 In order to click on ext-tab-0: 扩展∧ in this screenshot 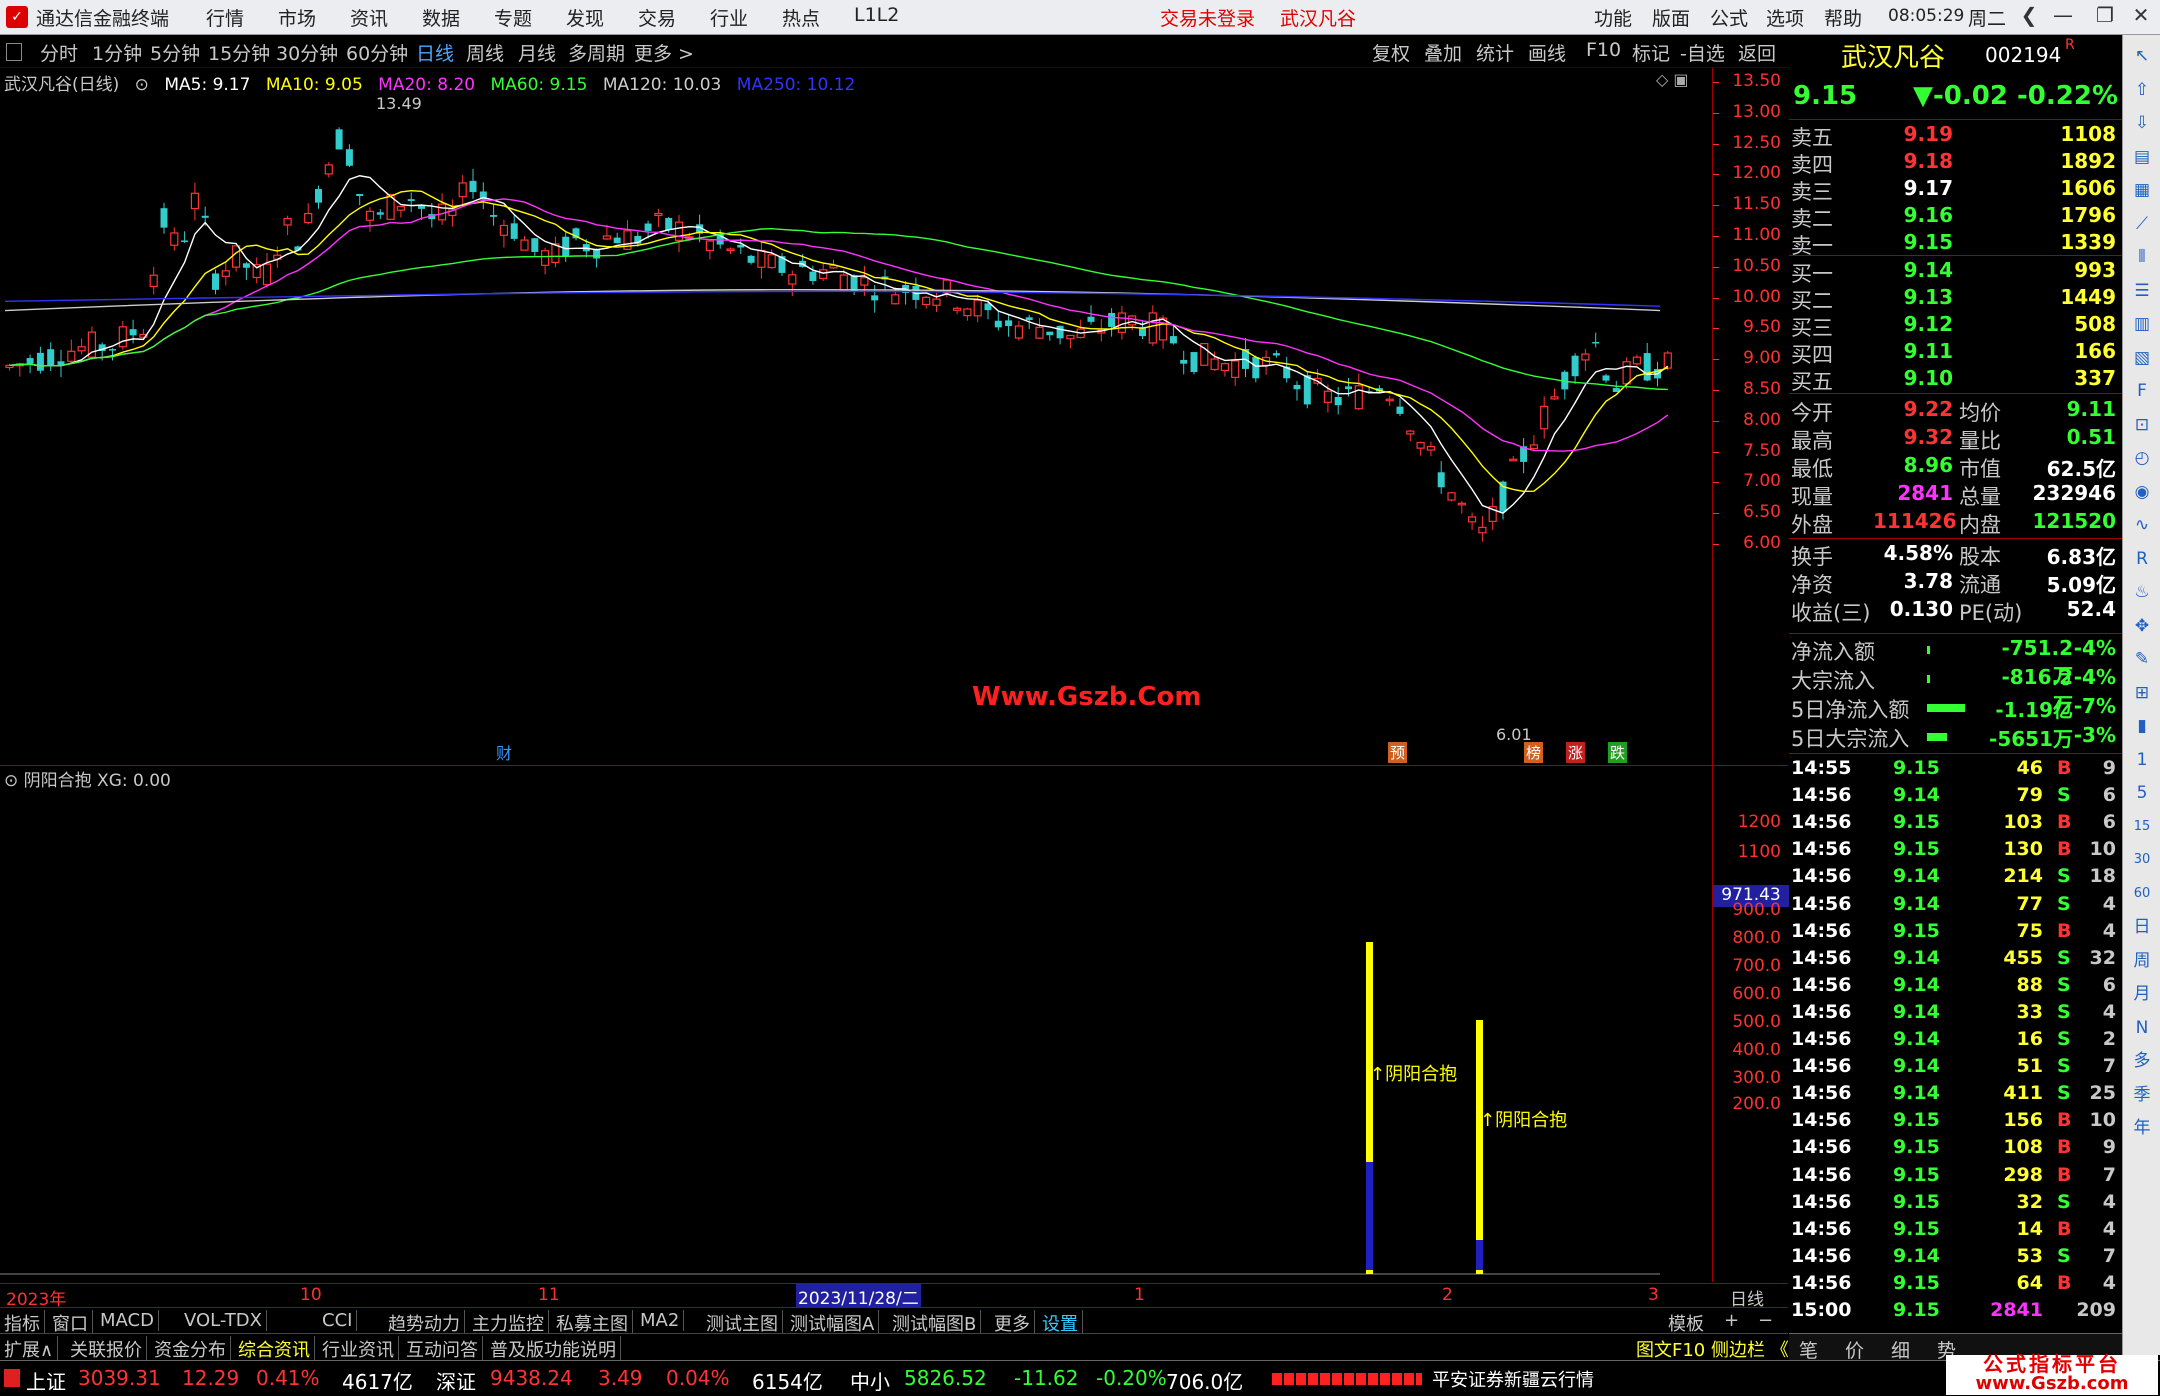, I will do `click(29, 1349)`.